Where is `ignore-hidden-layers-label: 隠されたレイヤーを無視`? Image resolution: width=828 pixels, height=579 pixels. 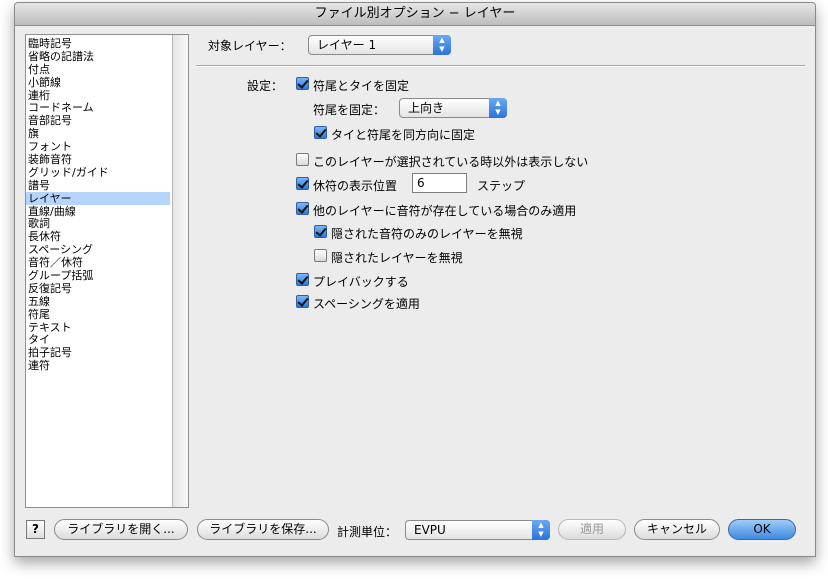 ignore-hidden-layers-label: 隠されたレイヤーを無視 is located at coordinates (397, 258).